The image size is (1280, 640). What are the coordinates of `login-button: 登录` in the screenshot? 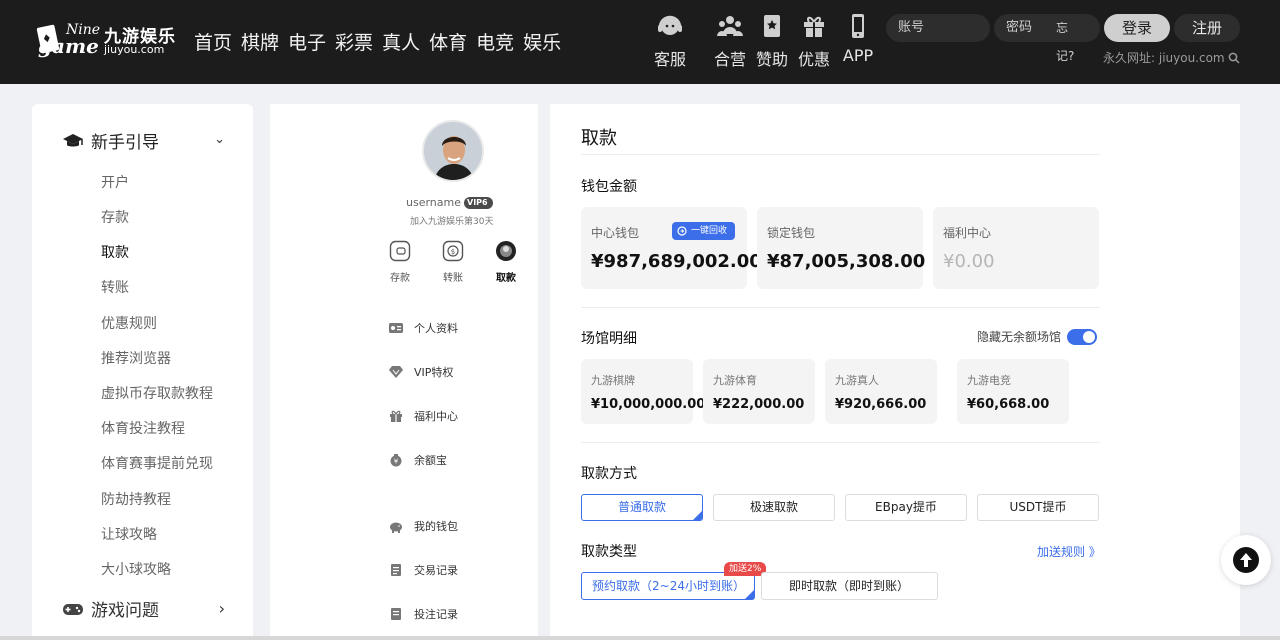 It's located at (1137, 28).